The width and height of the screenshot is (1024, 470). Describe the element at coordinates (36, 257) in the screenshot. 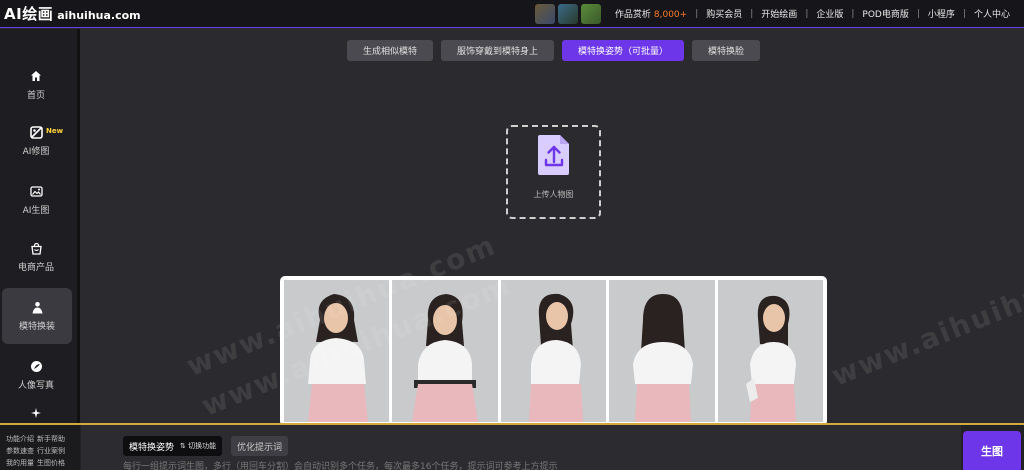

I see `sidebar-item-ecommerce: 电商产品` at that location.